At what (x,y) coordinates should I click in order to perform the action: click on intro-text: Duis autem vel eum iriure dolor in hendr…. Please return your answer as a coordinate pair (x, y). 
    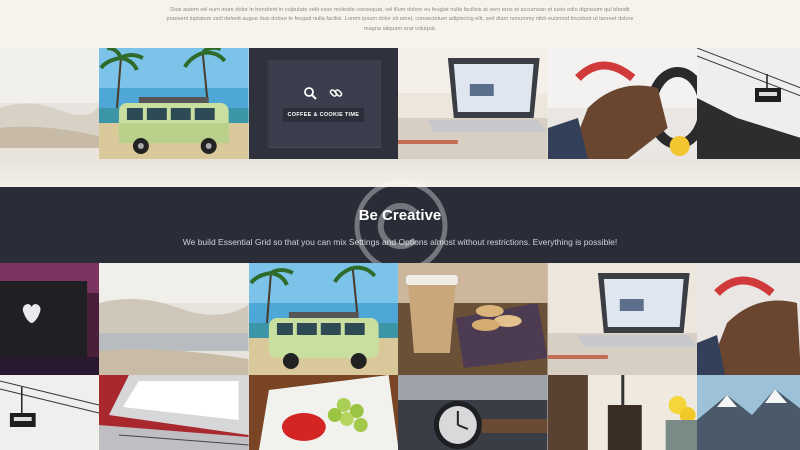
    Looking at the image, I should click on (400, 19).